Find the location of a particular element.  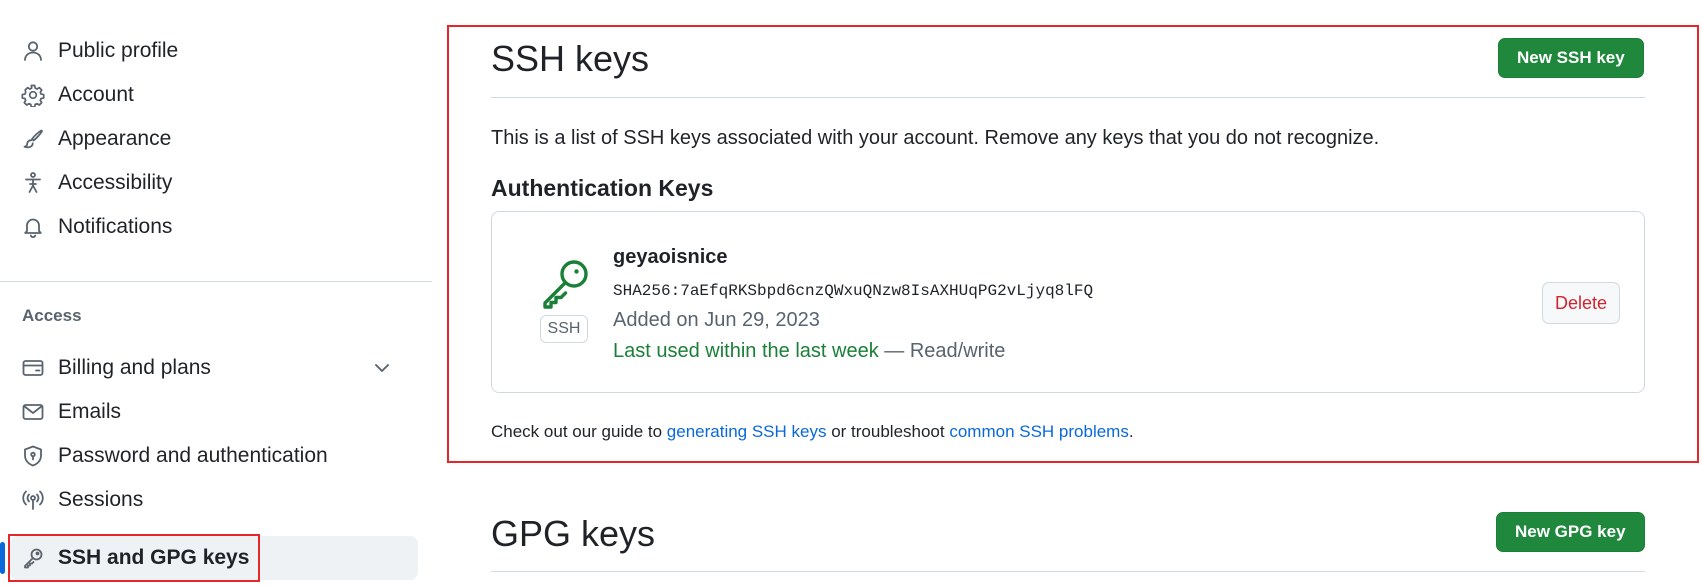

sidebar-item-account: Account is located at coordinates (214, 95).